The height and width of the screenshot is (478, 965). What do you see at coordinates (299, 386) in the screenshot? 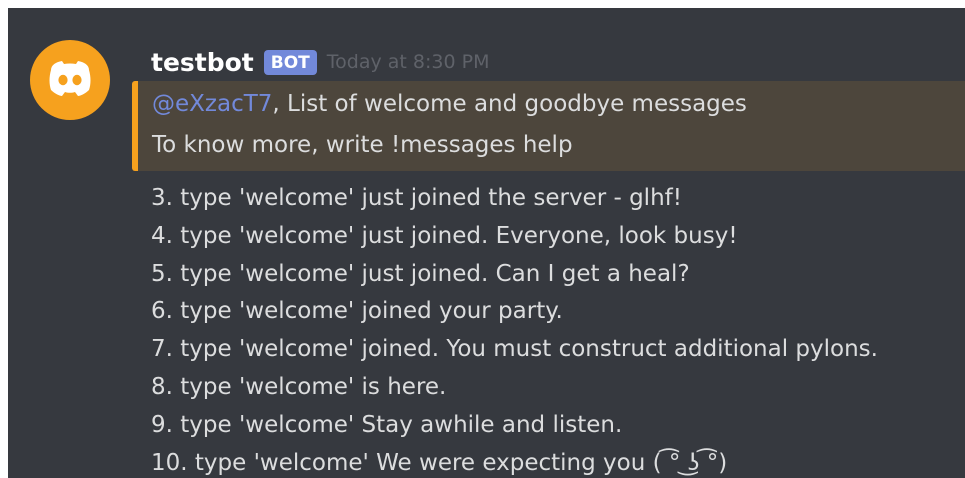
I see `message-line: 8. type 'welcome' is here.` at bounding box center [299, 386].